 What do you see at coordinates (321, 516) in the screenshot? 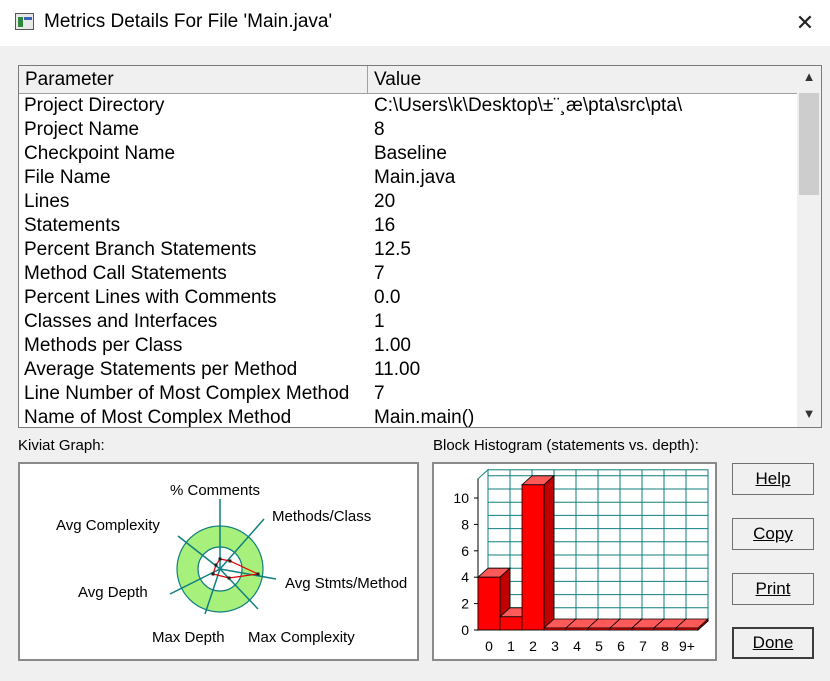
I see `kiviat-axis-label: Methods/Class` at bounding box center [321, 516].